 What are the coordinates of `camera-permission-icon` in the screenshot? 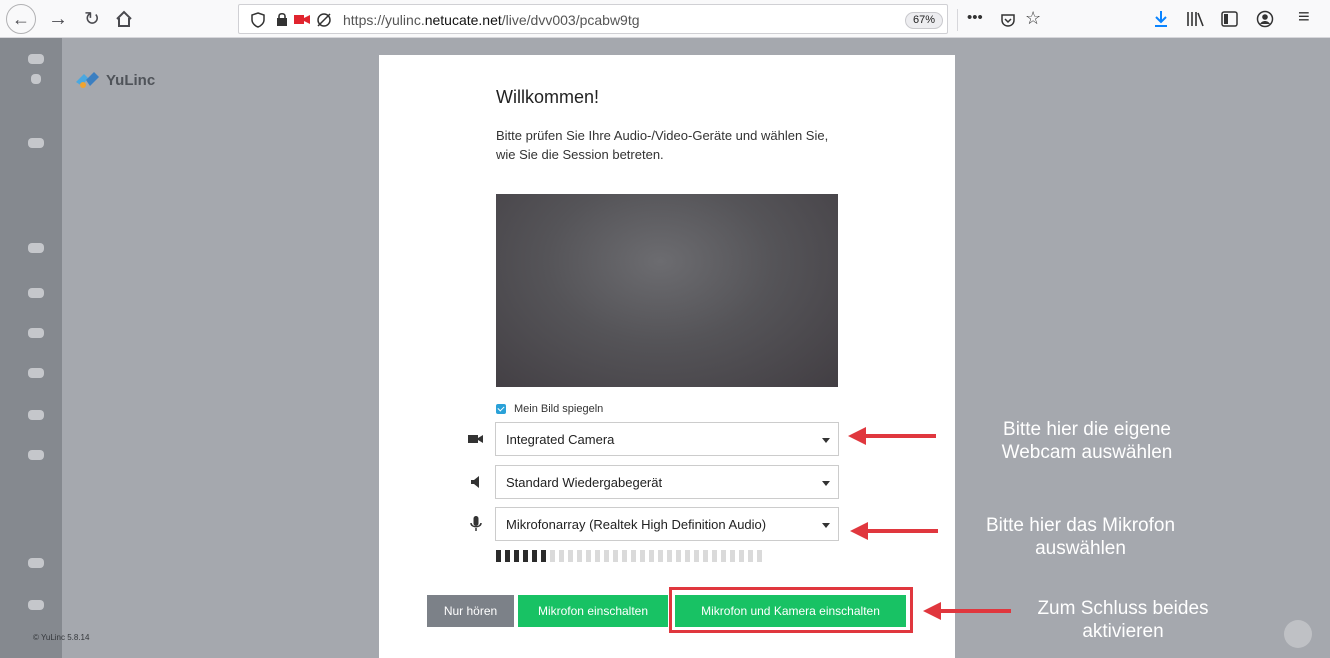 It's located at (302, 19).